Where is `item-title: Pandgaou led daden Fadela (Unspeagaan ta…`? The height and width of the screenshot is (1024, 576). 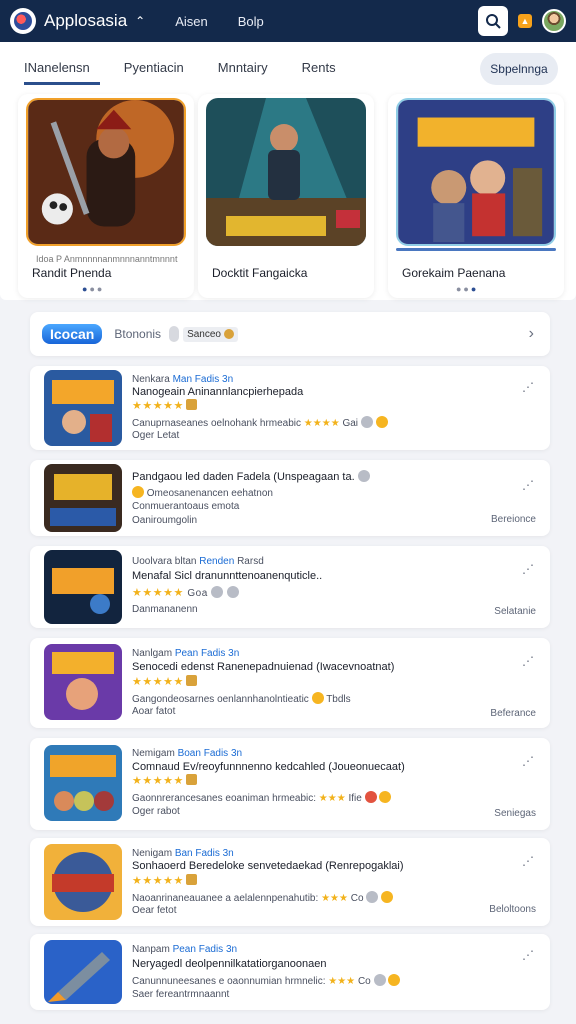
item-title: Pandgaou led daden Fadela (Unspeagaan ta… is located at coordinates (251, 476).